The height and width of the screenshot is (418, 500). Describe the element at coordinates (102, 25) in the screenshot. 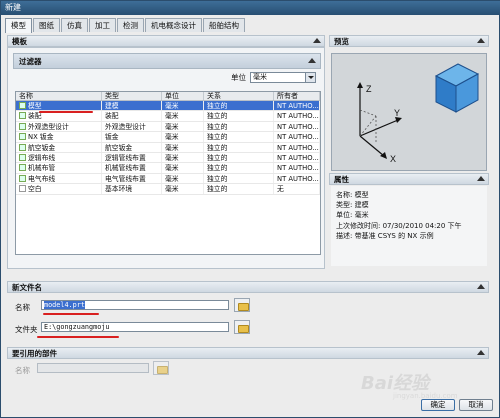

I see `tab-manufacturing: 加工` at that location.